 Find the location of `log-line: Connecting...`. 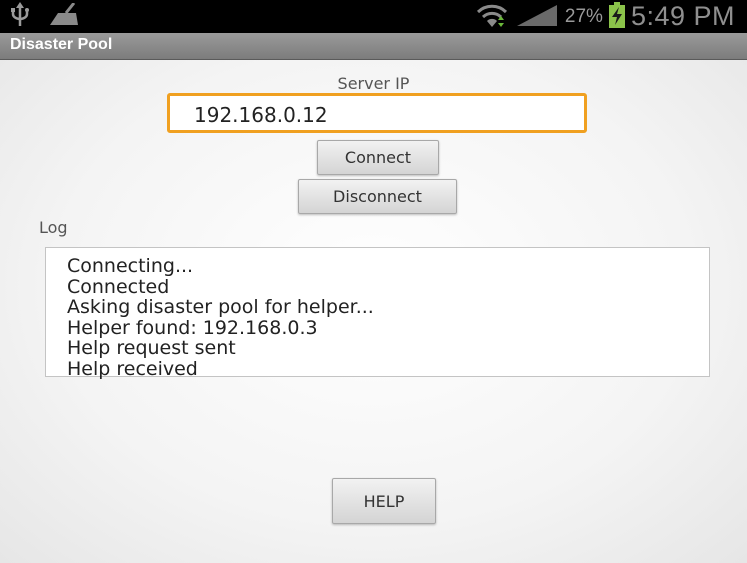

log-line: Connecting... is located at coordinates (130, 266).